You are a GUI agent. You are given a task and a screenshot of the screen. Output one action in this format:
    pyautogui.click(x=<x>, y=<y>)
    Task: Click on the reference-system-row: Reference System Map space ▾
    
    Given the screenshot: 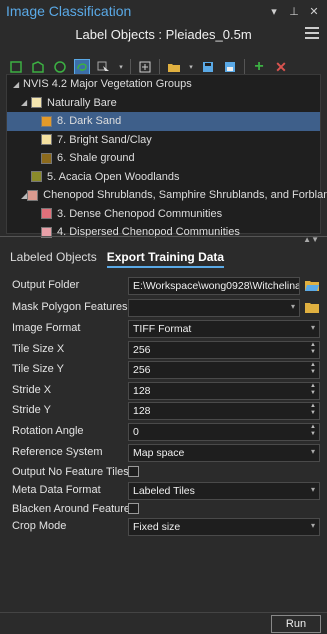 What is the action you would take?
    pyautogui.click(x=163, y=453)
    